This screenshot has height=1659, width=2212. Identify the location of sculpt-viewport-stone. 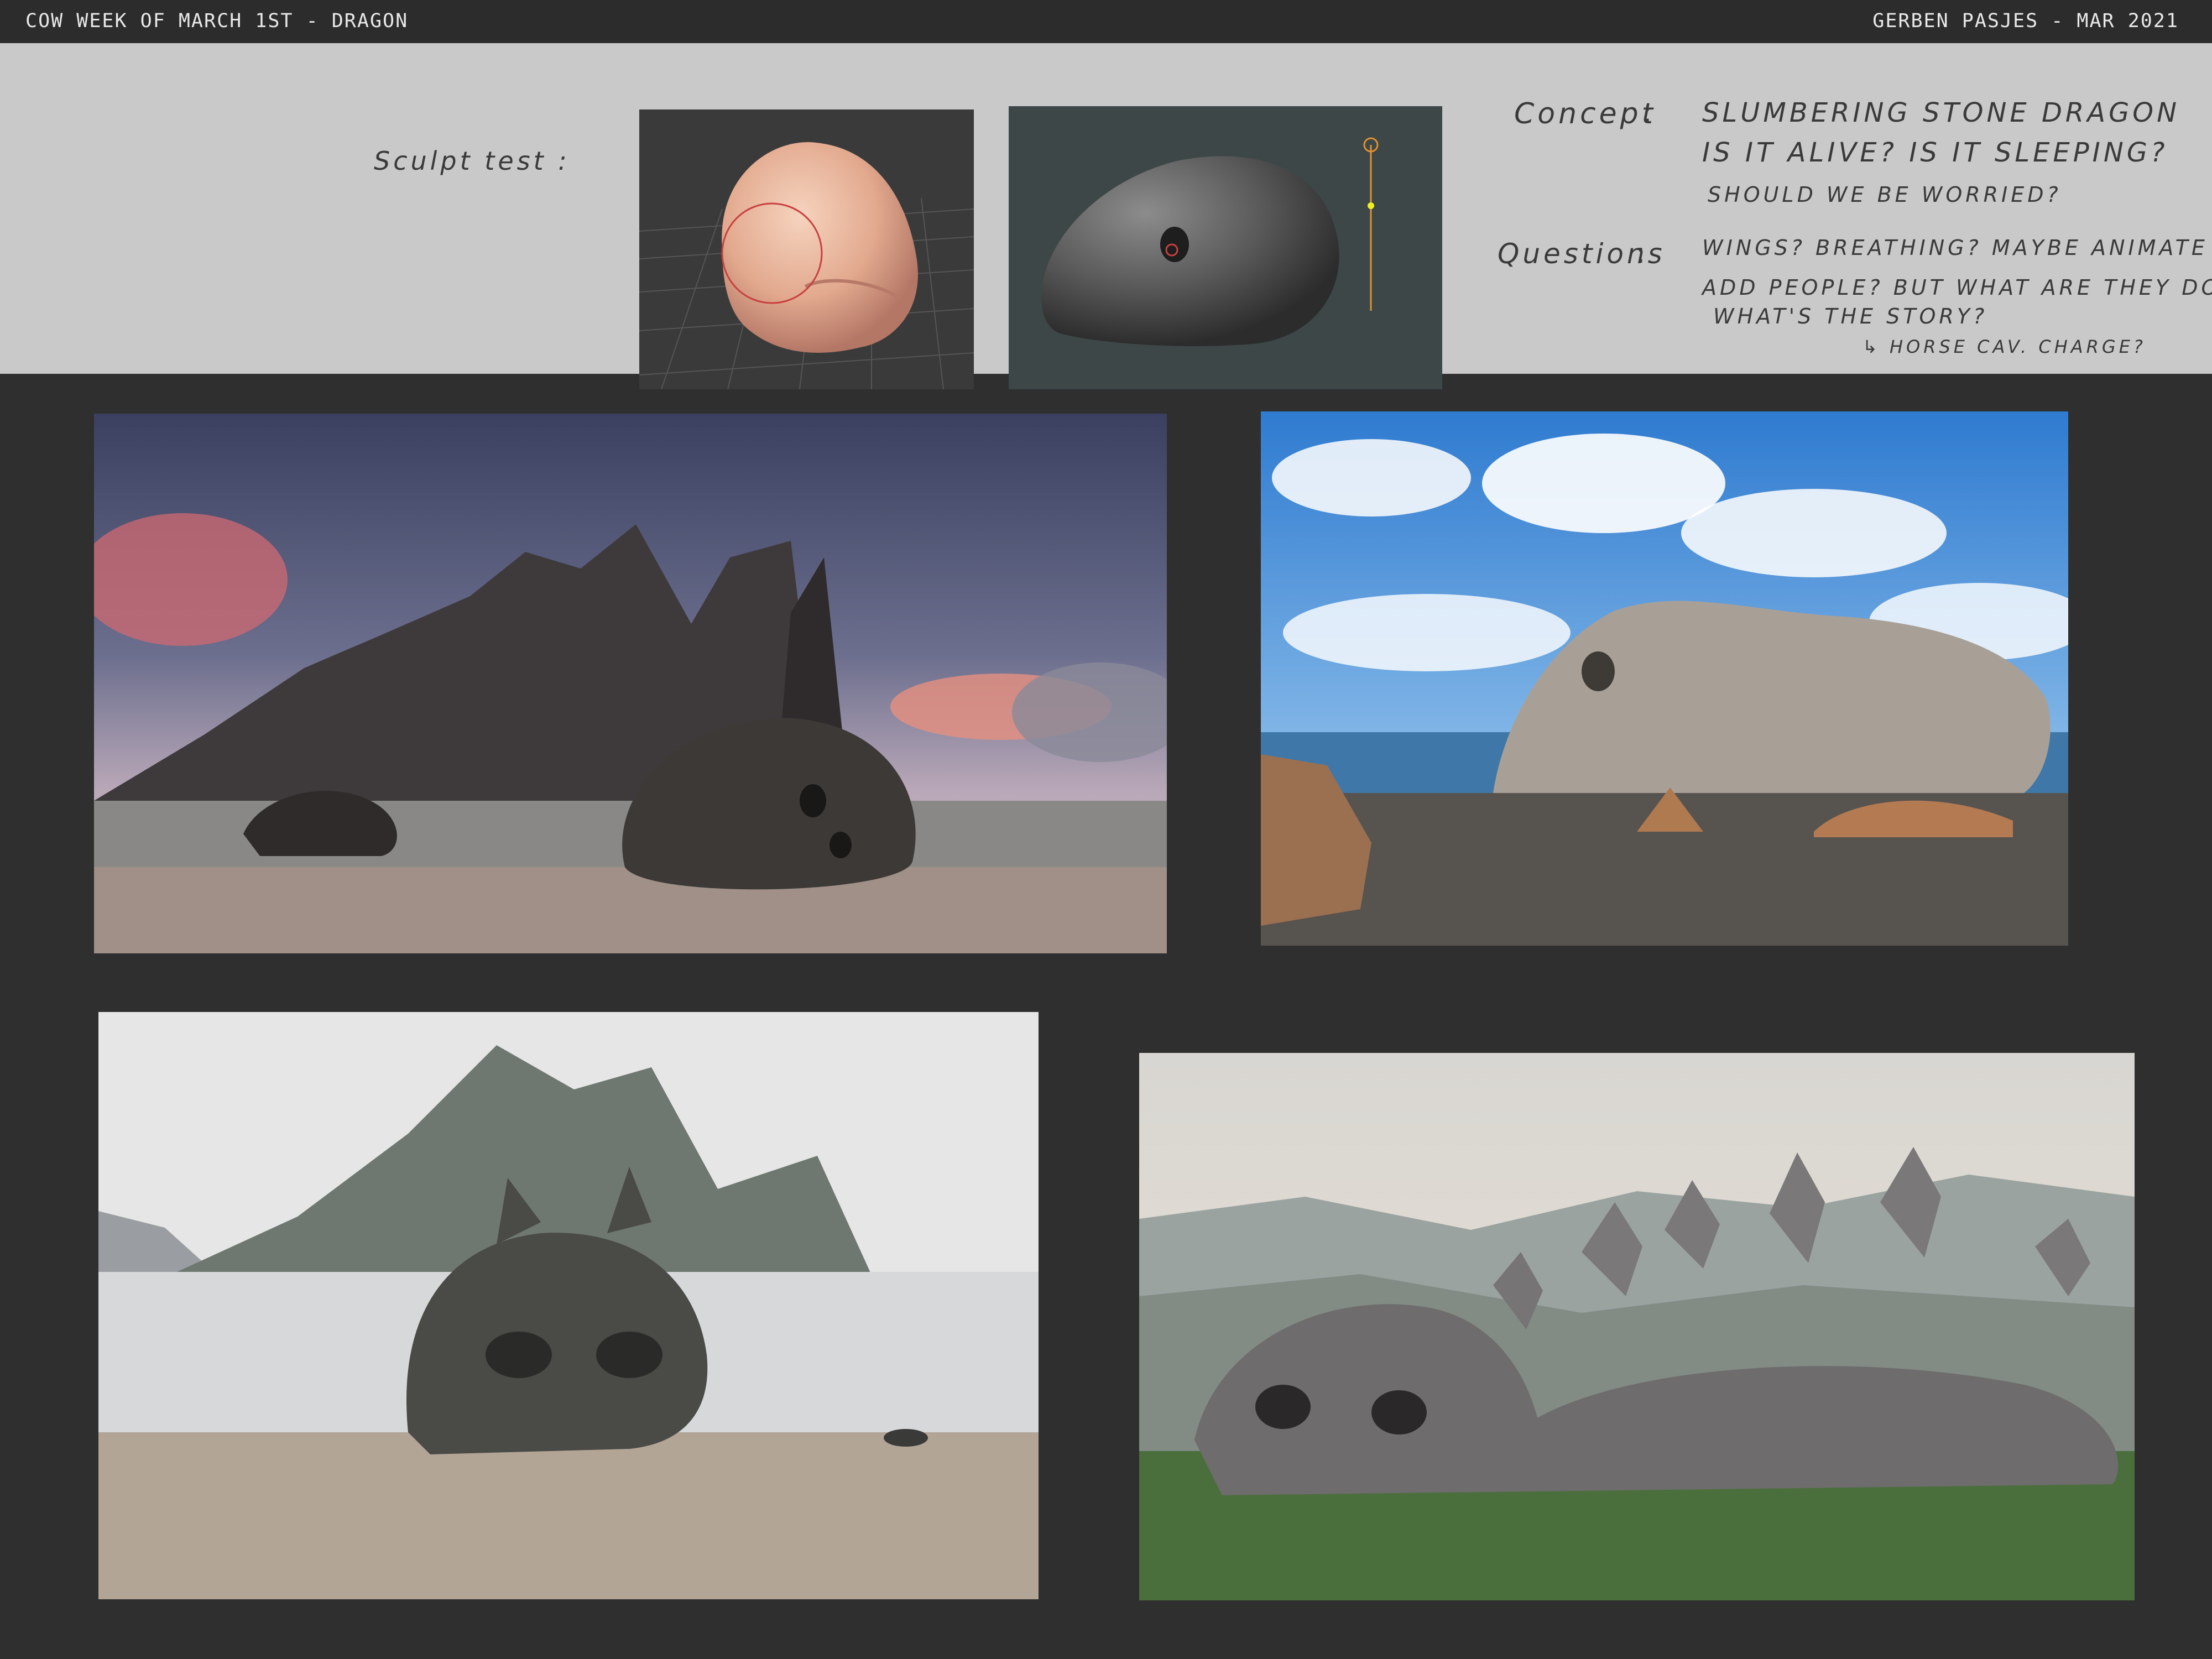
(1226, 248).